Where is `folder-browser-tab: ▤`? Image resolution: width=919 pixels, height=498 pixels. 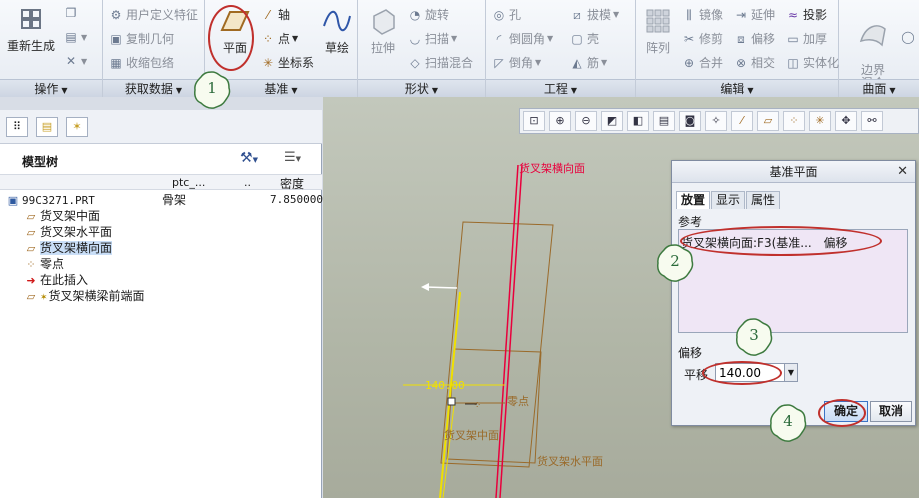 folder-browser-tab: ▤ is located at coordinates (47, 127).